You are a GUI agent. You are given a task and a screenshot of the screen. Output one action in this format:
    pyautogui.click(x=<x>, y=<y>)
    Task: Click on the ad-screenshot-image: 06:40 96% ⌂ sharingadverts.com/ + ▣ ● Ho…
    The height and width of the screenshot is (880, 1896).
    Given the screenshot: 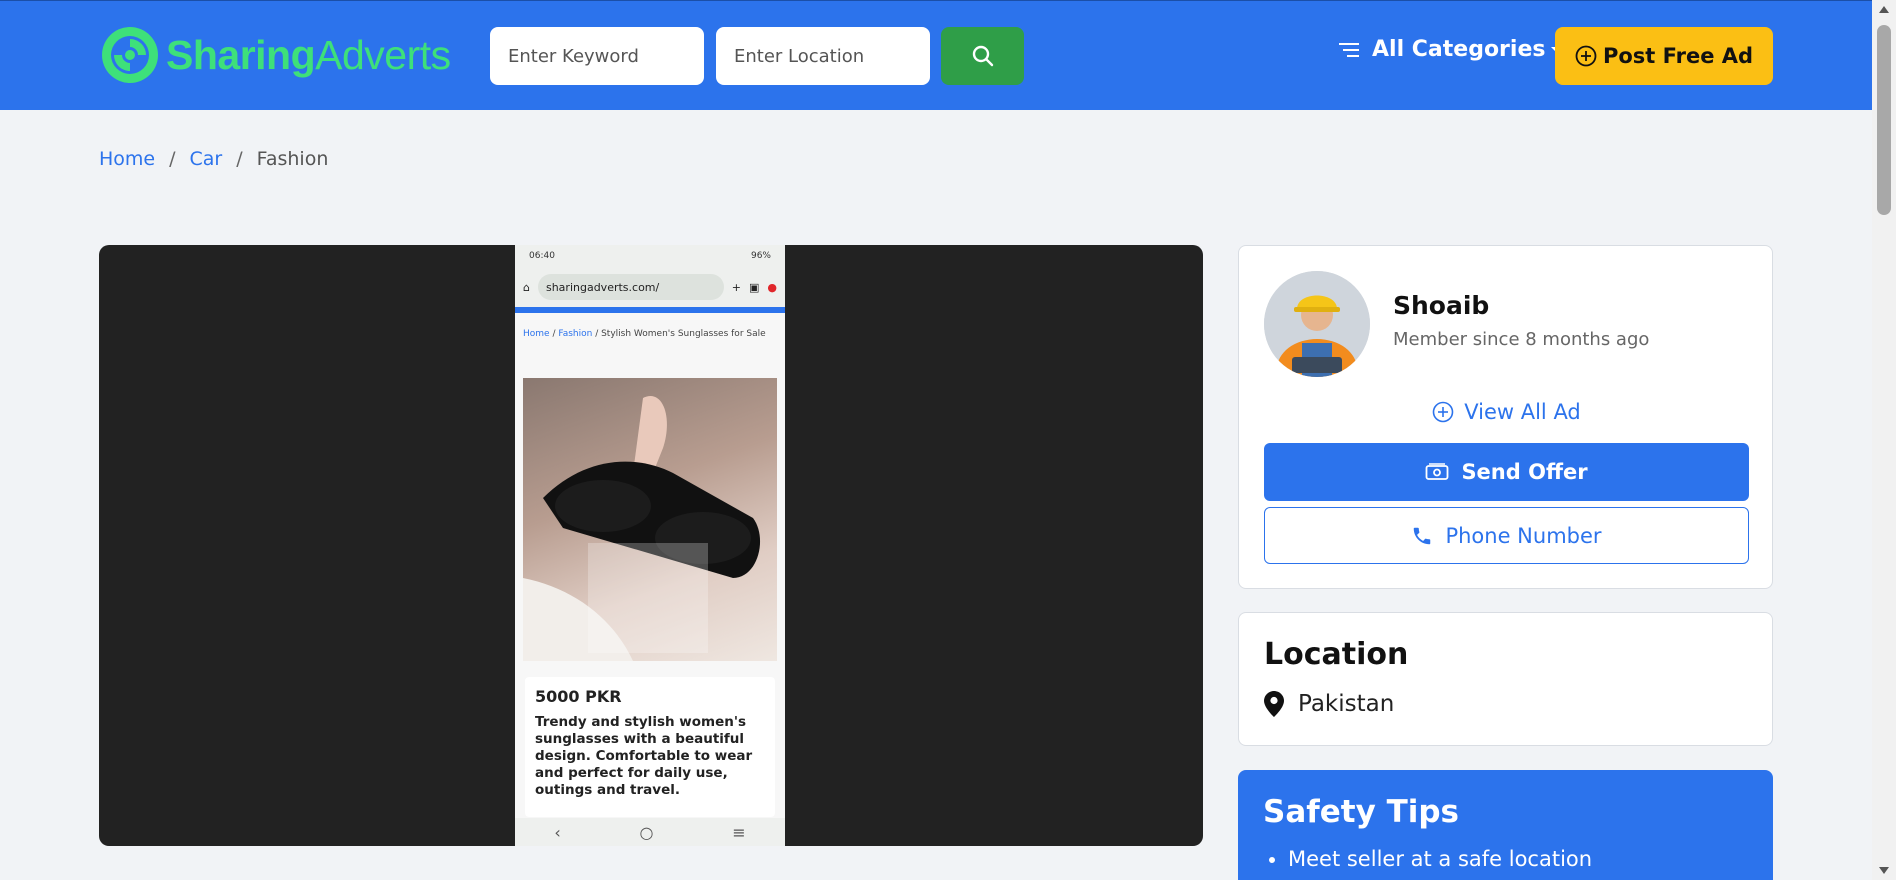 What is the action you would take?
    pyautogui.click(x=650, y=545)
    